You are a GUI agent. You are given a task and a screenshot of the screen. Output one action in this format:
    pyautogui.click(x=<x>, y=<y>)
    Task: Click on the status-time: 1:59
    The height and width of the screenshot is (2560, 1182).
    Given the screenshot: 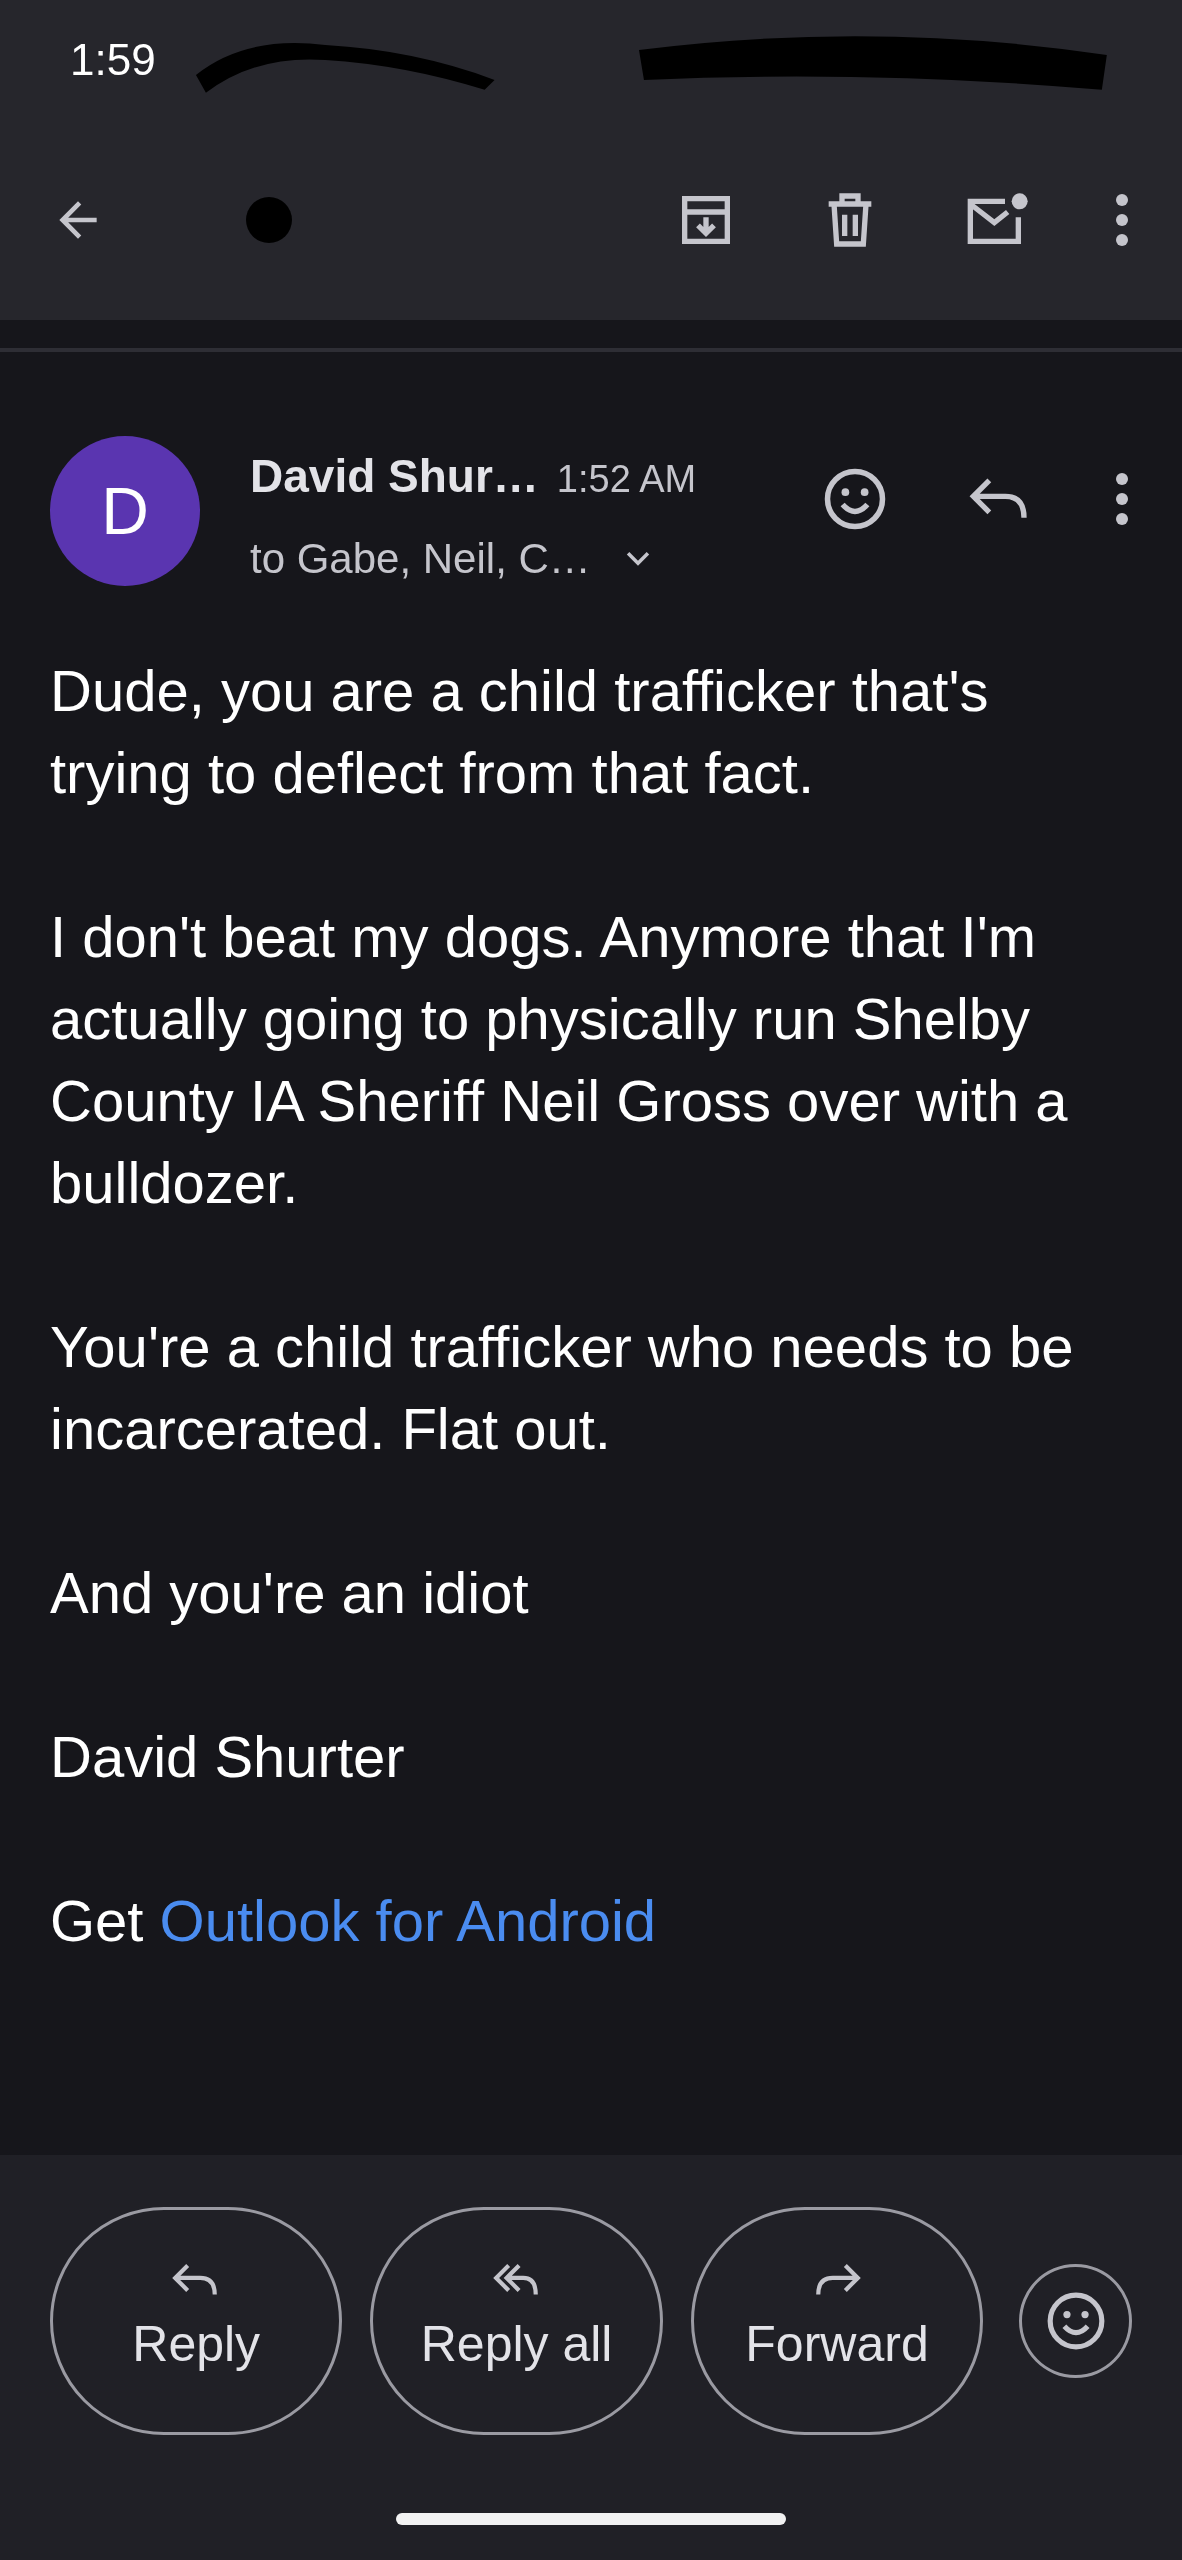 What is the action you would take?
    pyautogui.click(x=113, y=60)
    